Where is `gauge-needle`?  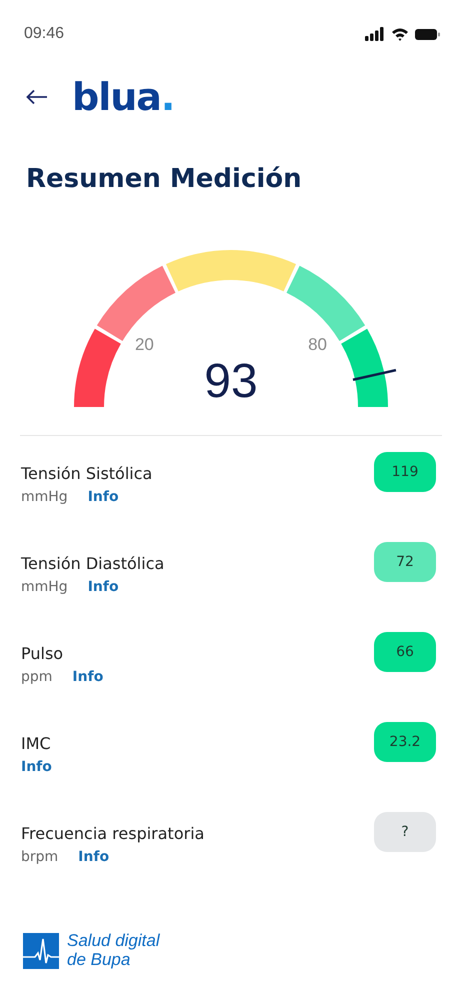 gauge-needle is located at coordinates (374, 374).